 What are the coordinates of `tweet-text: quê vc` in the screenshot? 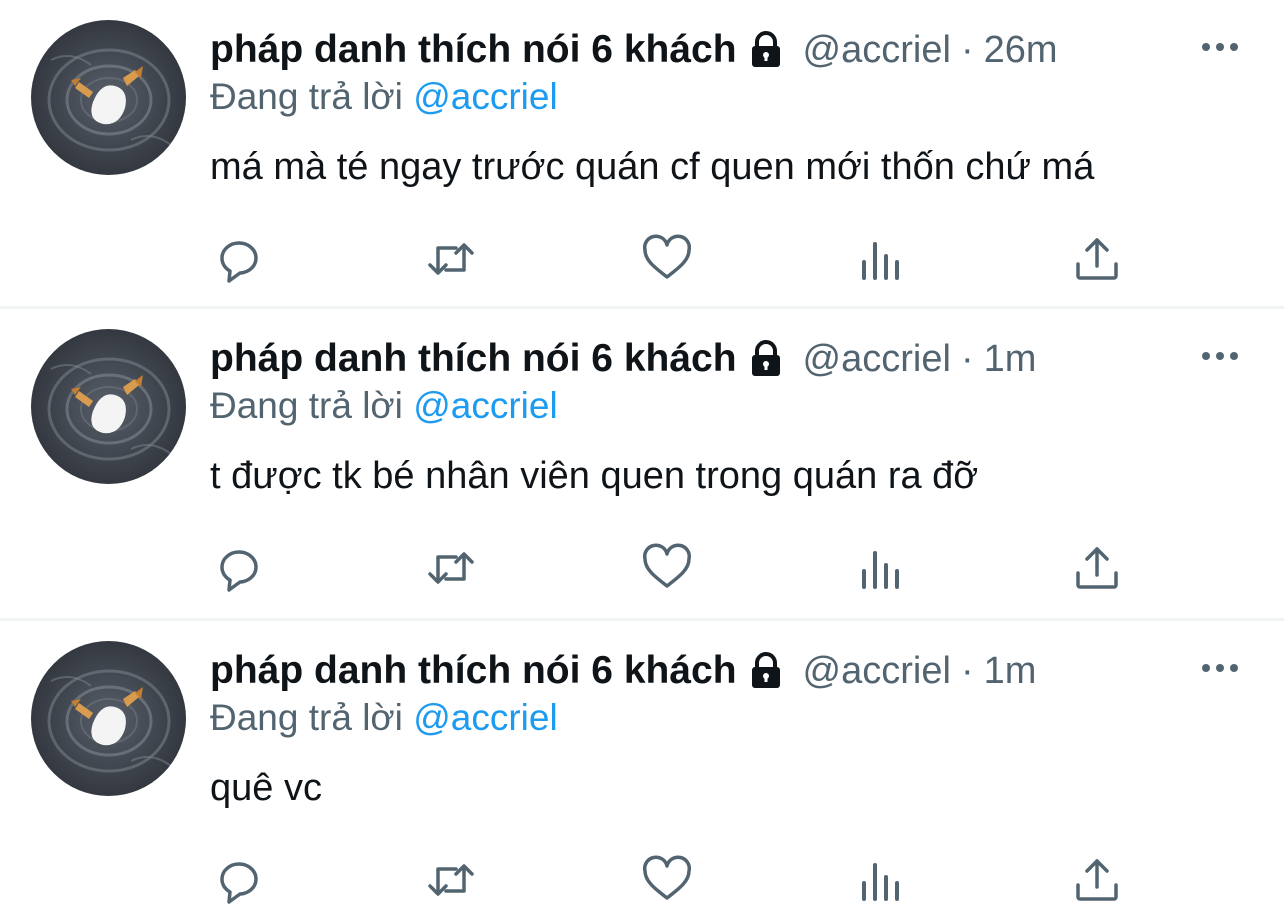 It's located at (266, 788).